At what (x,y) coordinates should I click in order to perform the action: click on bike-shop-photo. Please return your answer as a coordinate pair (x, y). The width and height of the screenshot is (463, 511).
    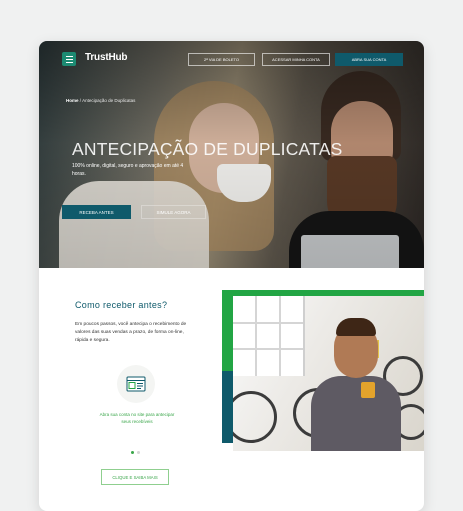
    Looking at the image, I should click on (328, 373).